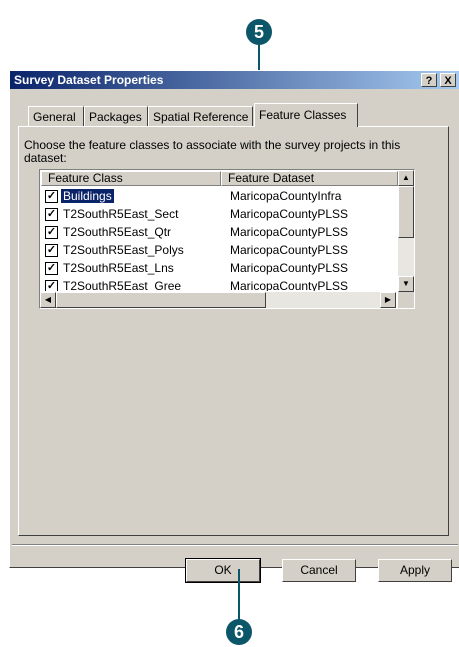 This screenshot has width=459, height=647. I want to click on scroll-up-button: ▲, so click(406, 178).